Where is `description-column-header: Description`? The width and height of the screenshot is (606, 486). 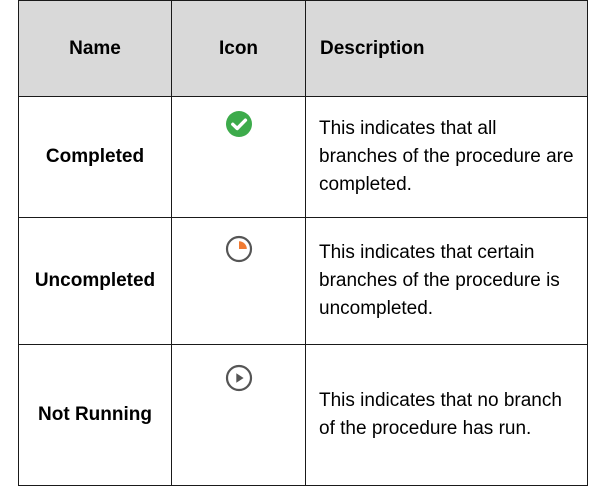 description-column-header: Description is located at coordinates (446, 48).